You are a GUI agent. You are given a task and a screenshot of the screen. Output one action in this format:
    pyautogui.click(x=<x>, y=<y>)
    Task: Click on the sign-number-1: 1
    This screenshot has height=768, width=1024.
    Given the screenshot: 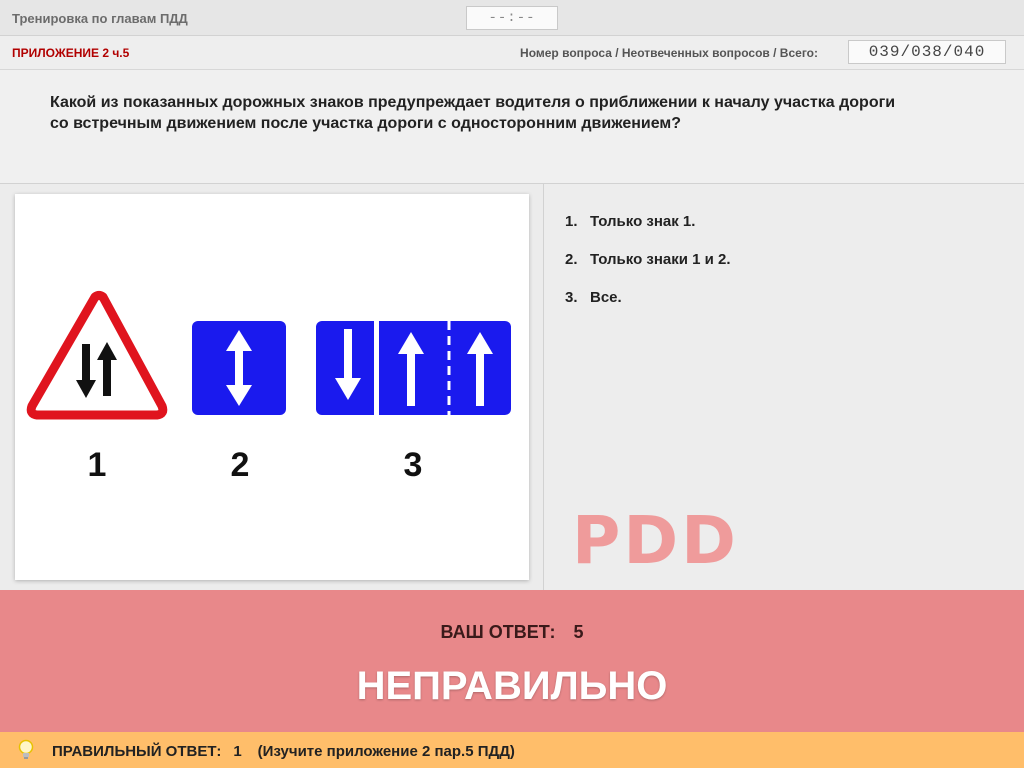 What is the action you would take?
    pyautogui.click(x=97, y=465)
    